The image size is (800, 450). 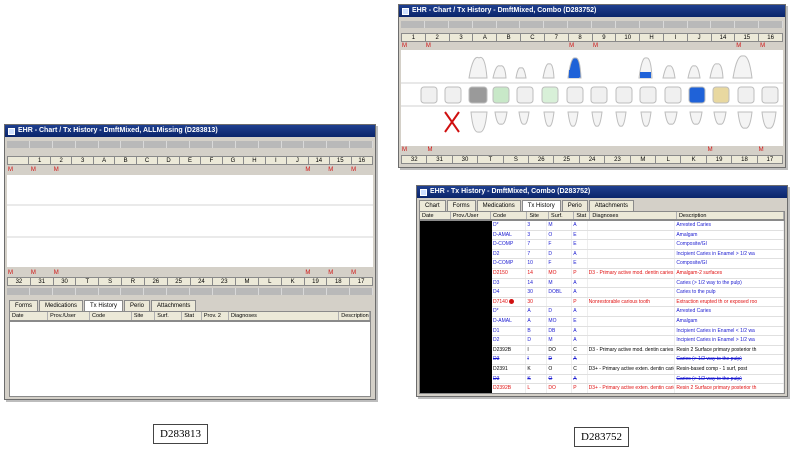 I want to click on tooth-number: R, so click(x=132, y=281).